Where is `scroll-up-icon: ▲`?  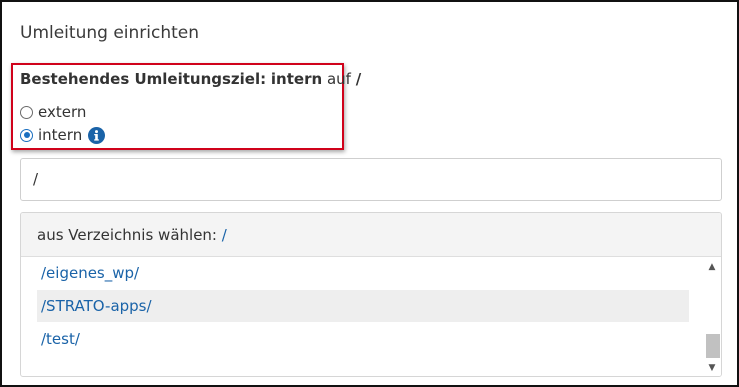
scroll-up-icon: ▲ is located at coordinates (712, 267).